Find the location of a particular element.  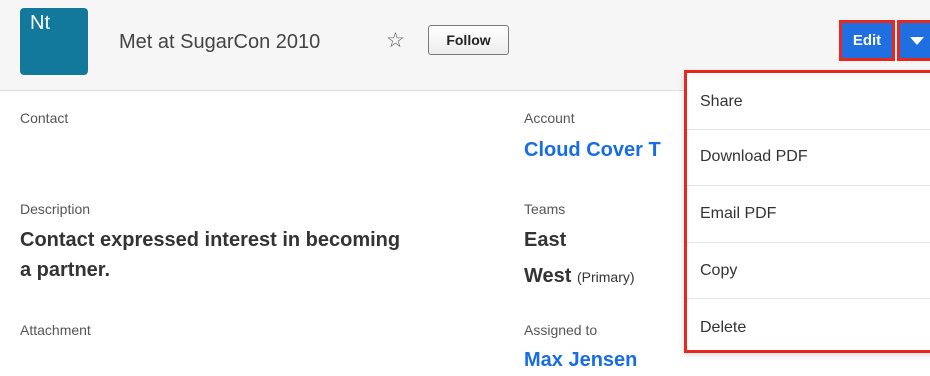

account-link: Cloud Cover T is located at coordinates (592, 150).